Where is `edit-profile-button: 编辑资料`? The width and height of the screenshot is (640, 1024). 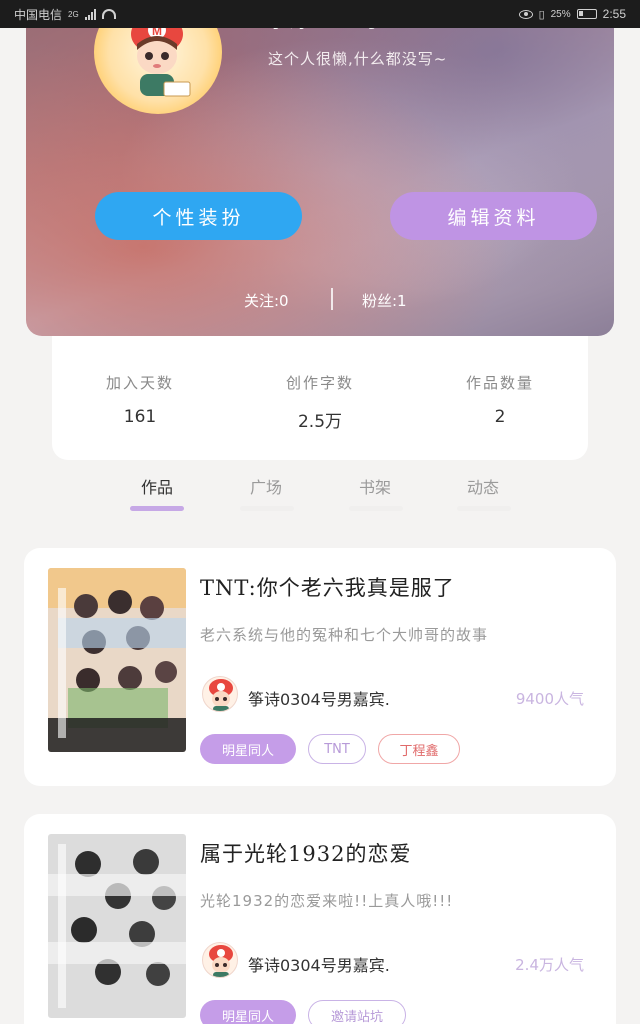 edit-profile-button: 编辑资料 is located at coordinates (493, 216).